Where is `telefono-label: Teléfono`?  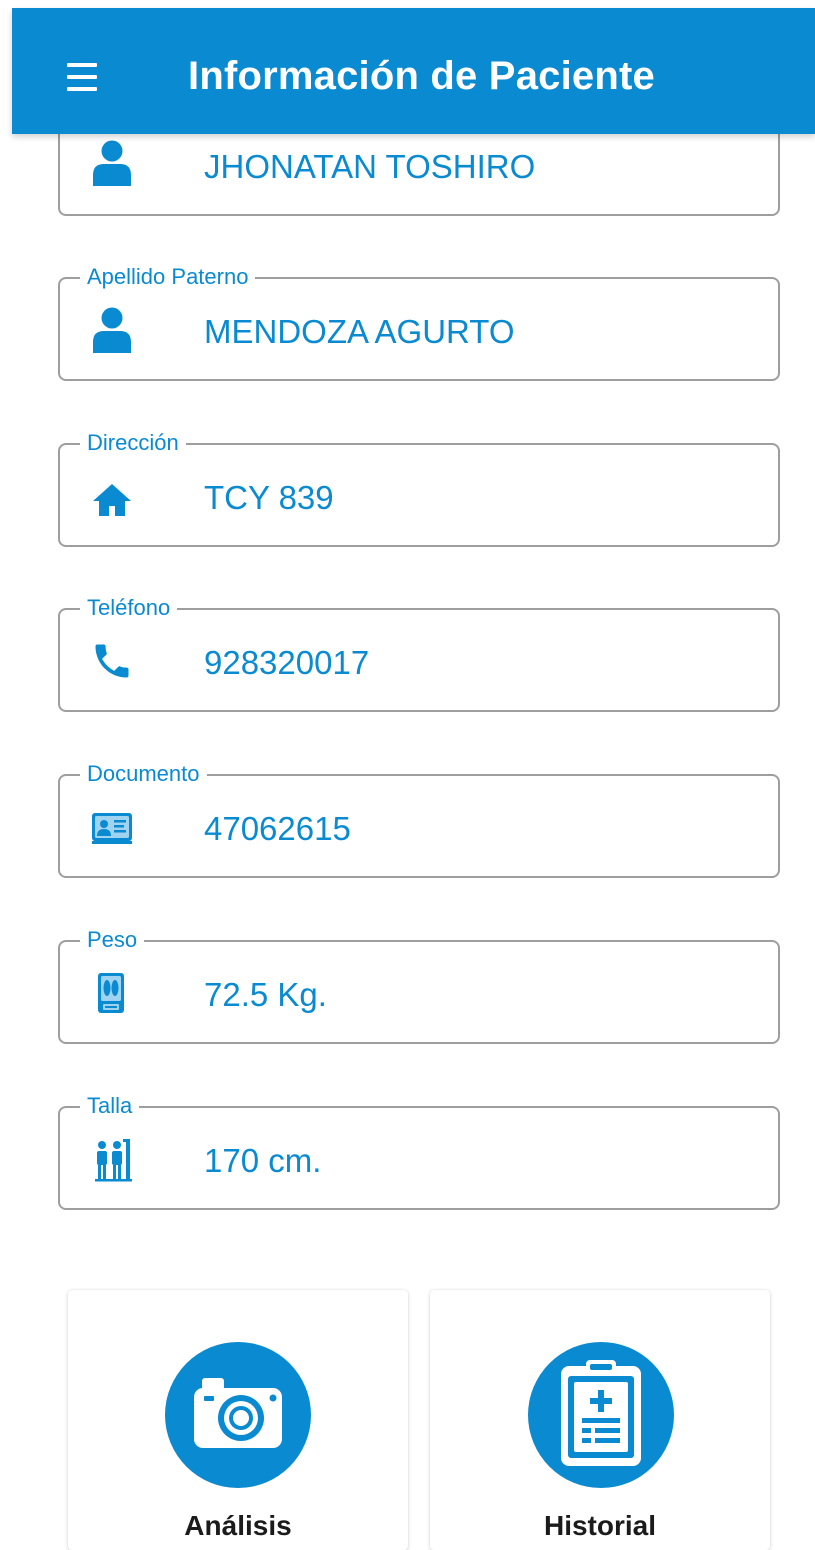 telefono-label: Teléfono is located at coordinates (129, 608).